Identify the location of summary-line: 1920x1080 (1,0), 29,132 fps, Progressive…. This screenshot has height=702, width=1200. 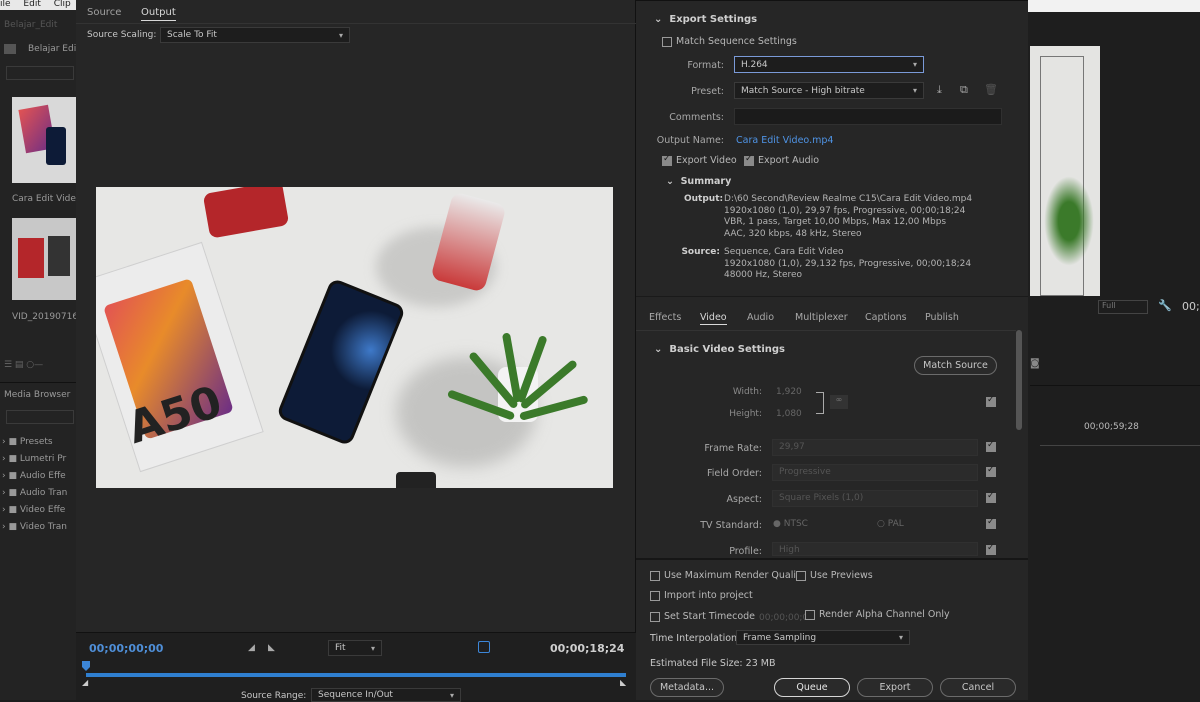
(848, 263).